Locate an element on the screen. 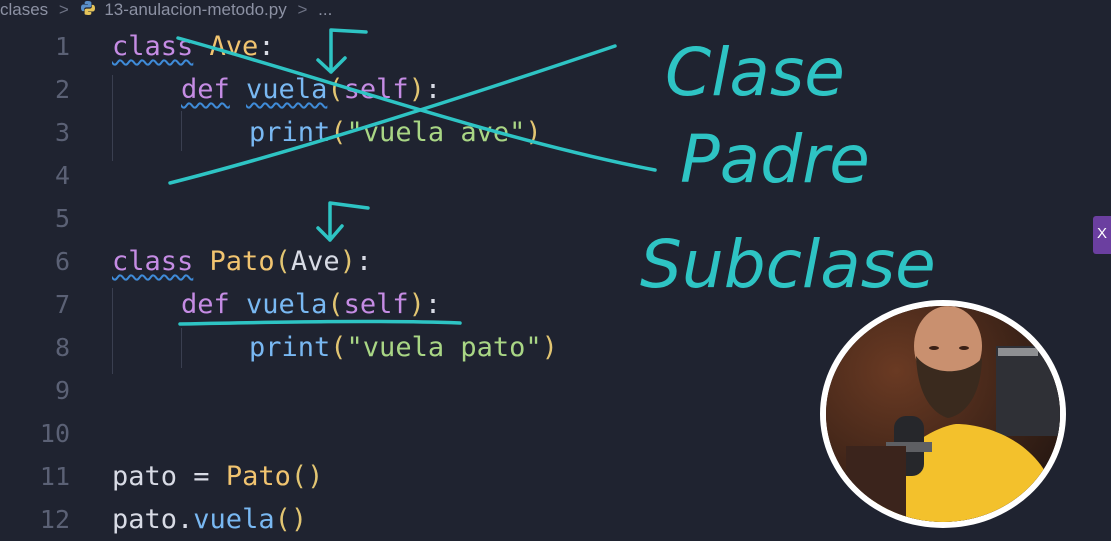 The image size is (1111, 541). code-text: class Ave: is located at coordinates (193, 46).